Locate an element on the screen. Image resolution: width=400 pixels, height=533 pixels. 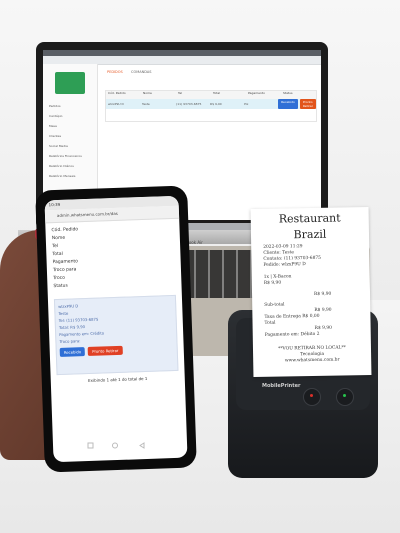
col-header: Nome is located at coordinates (147, 93).